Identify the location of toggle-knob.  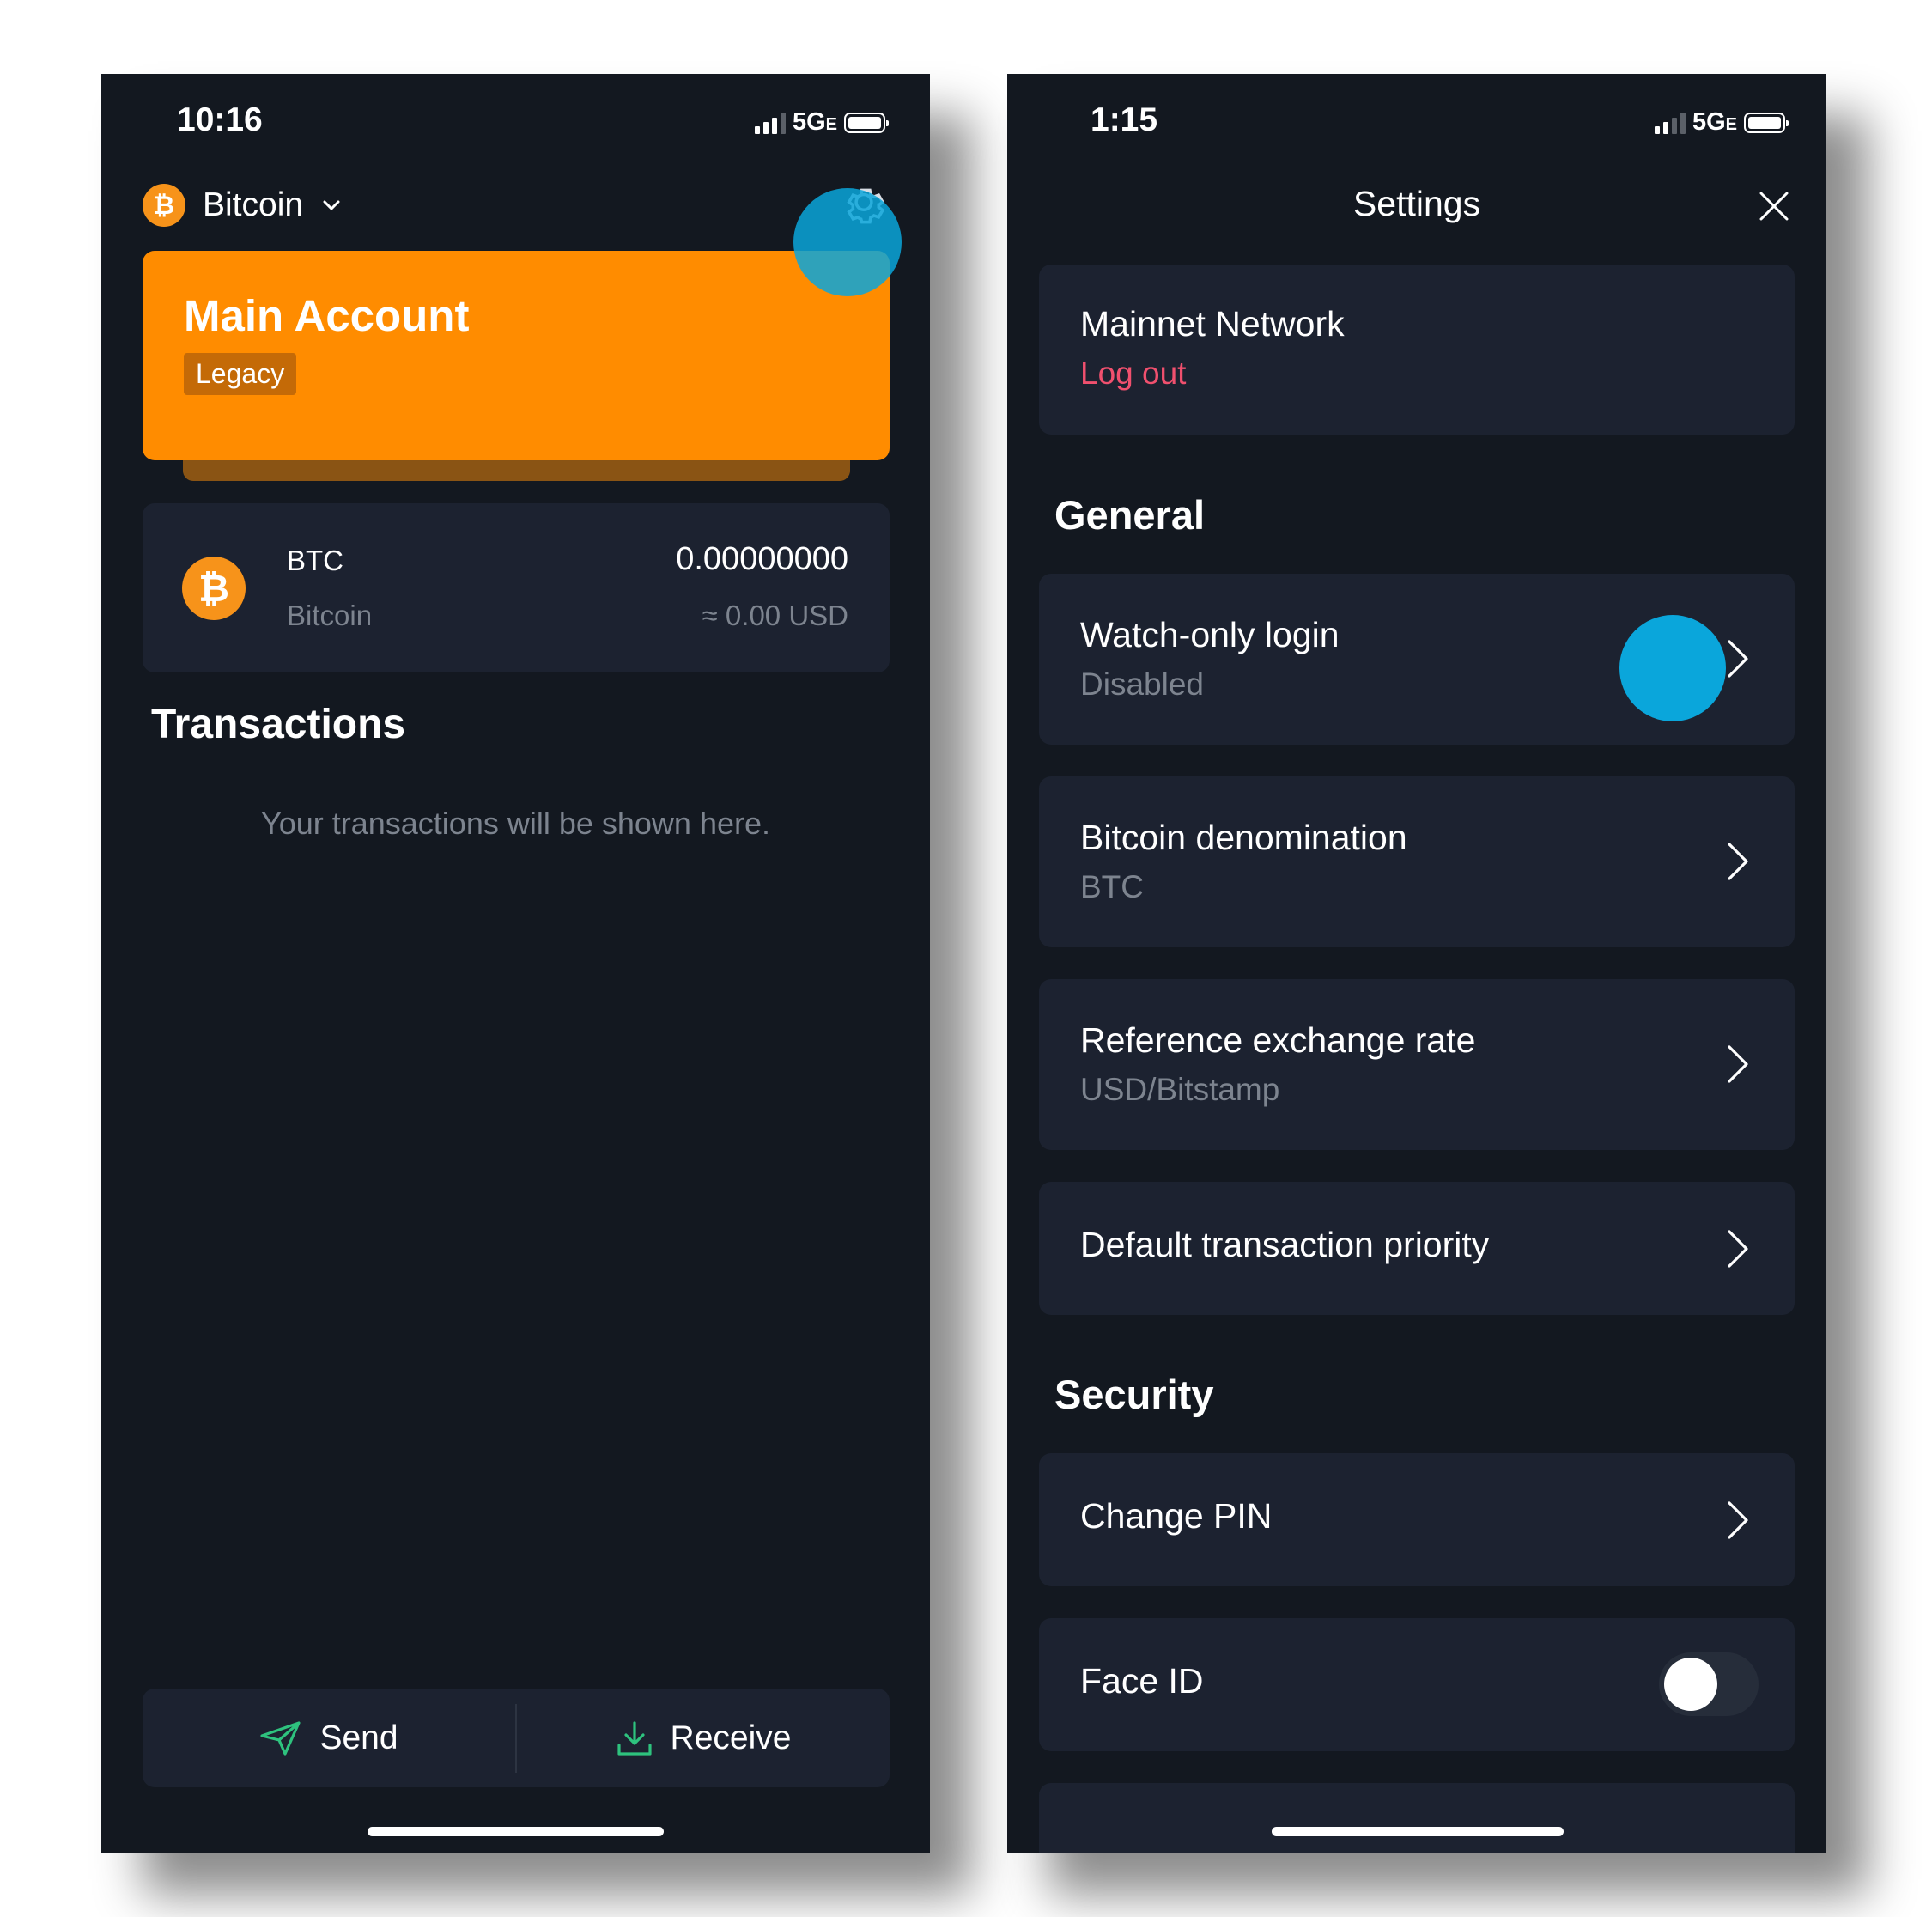
(1690, 1684).